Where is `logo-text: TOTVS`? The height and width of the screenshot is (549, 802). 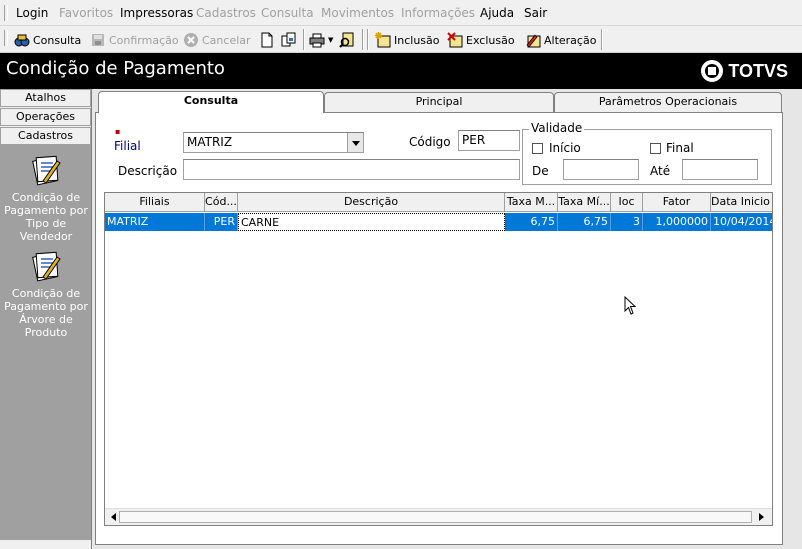 logo-text: TOTVS is located at coordinates (758, 70).